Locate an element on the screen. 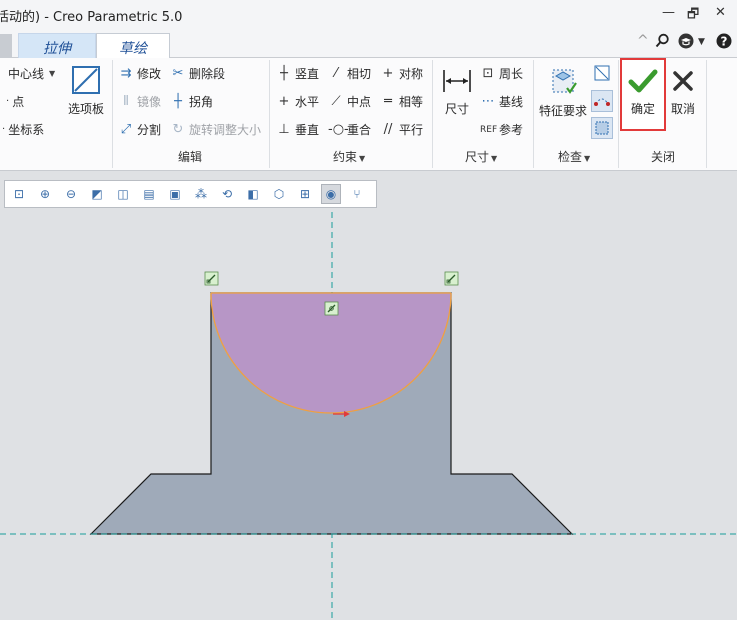 The height and width of the screenshot is (620, 737). open-ends-icon is located at coordinates (602, 102).